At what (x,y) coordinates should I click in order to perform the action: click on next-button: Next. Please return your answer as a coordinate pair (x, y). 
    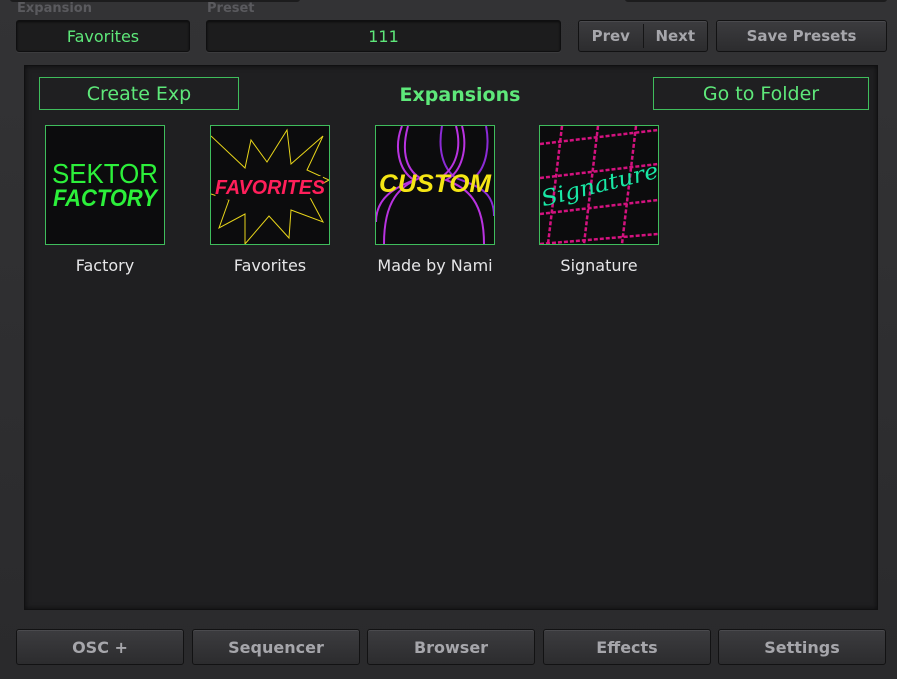
    Looking at the image, I should click on (676, 36).